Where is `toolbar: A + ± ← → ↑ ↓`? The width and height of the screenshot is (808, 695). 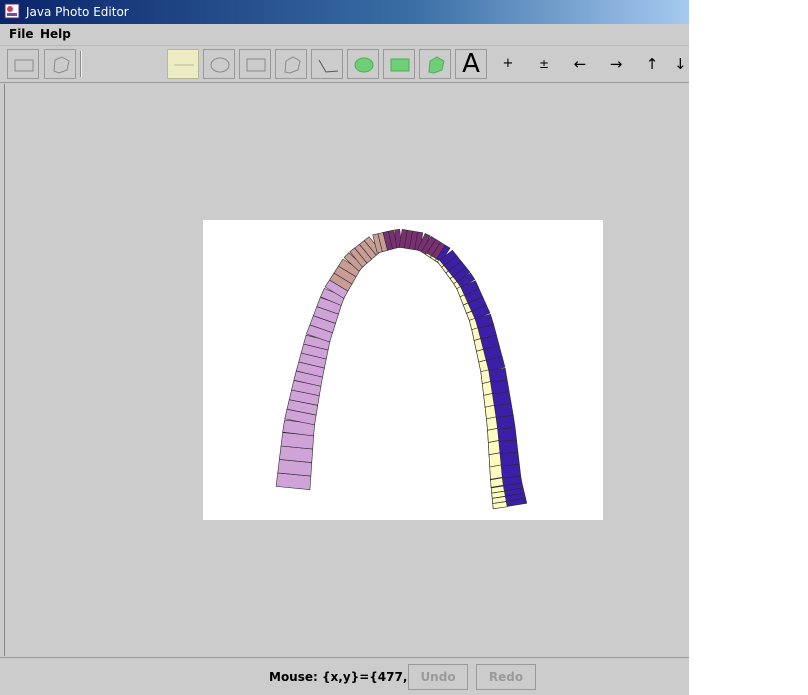
toolbar: A + ± ← → ↑ ↓ is located at coordinates (344, 64).